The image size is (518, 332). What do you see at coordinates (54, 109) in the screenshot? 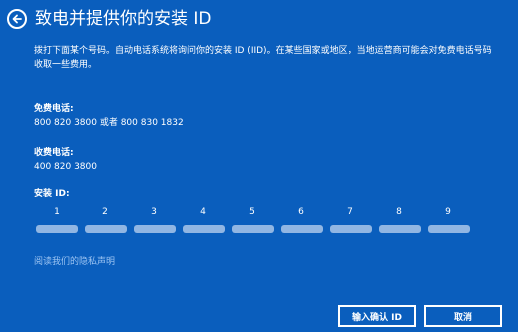
I see `toll-free-label: 免费电话:` at bounding box center [54, 109].